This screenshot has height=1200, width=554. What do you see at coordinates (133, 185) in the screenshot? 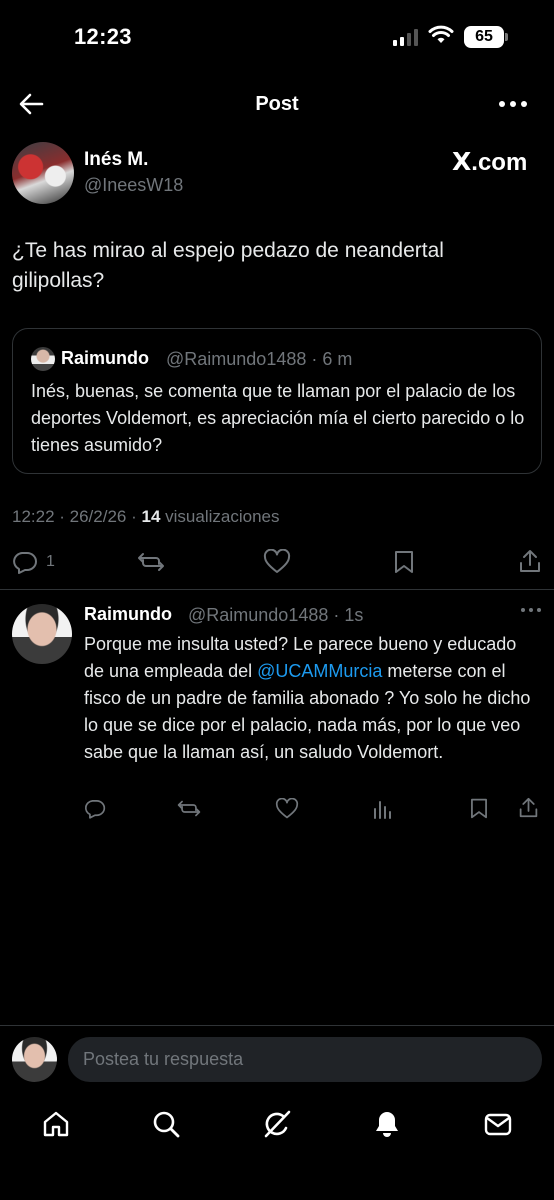
I see `author-handle: @IneesW18` at bounding box center [133, 185].